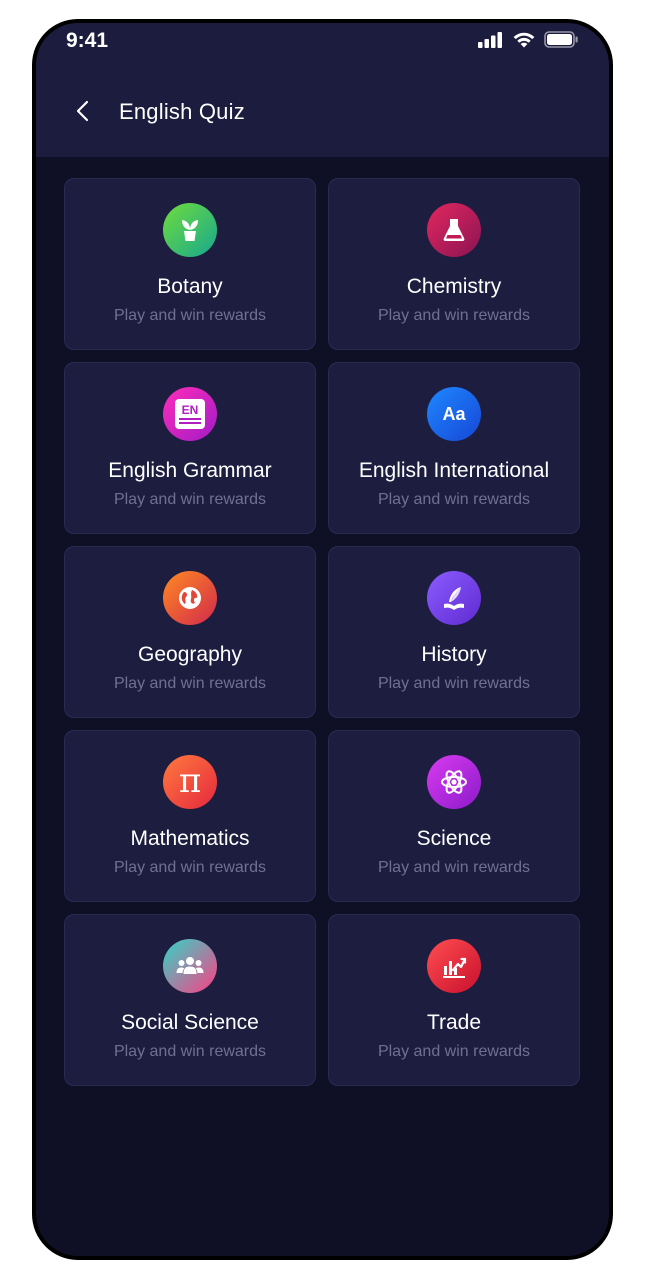 The image size is (645, 1280). Describe the element at coordinates (454, 598) in the screenshot. I see `quill-book-icon` at that location.